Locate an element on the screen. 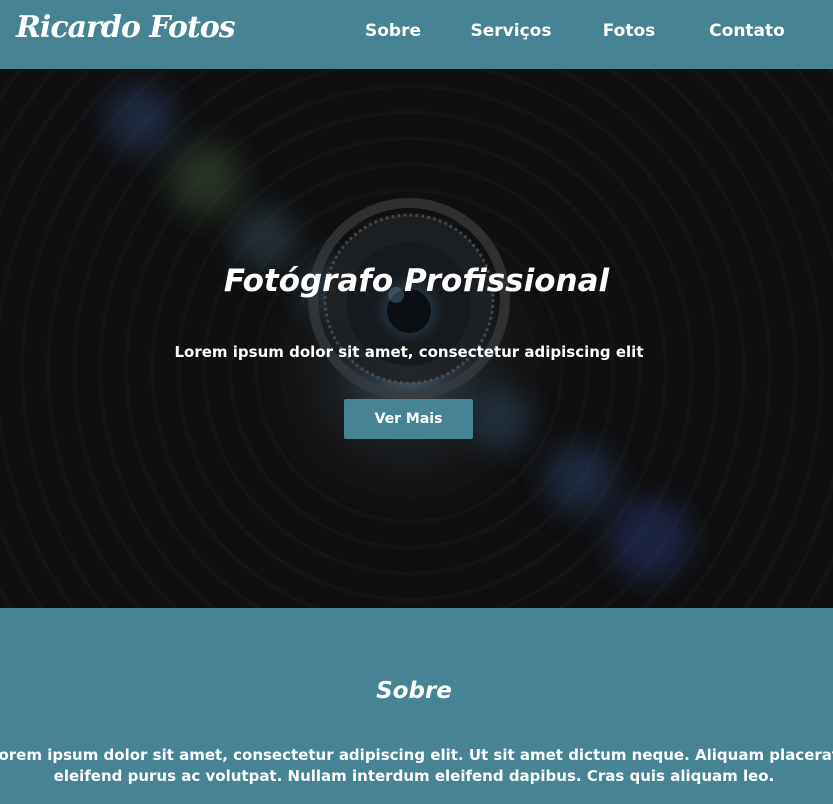 This screenshot has height=804, width=833. nav-link-contato: Contato is located at coordinates (747, 31).